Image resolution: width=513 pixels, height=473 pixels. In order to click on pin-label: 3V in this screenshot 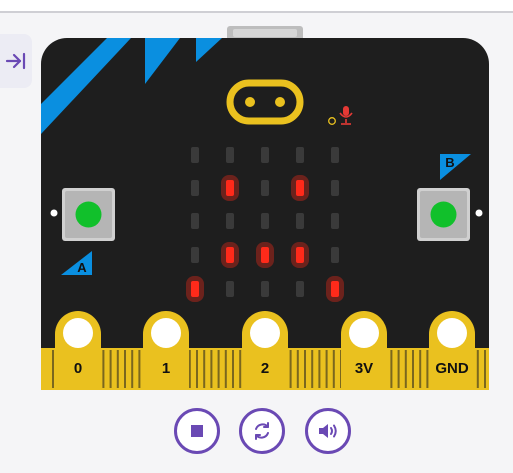, I will do `click(364, 368)`.